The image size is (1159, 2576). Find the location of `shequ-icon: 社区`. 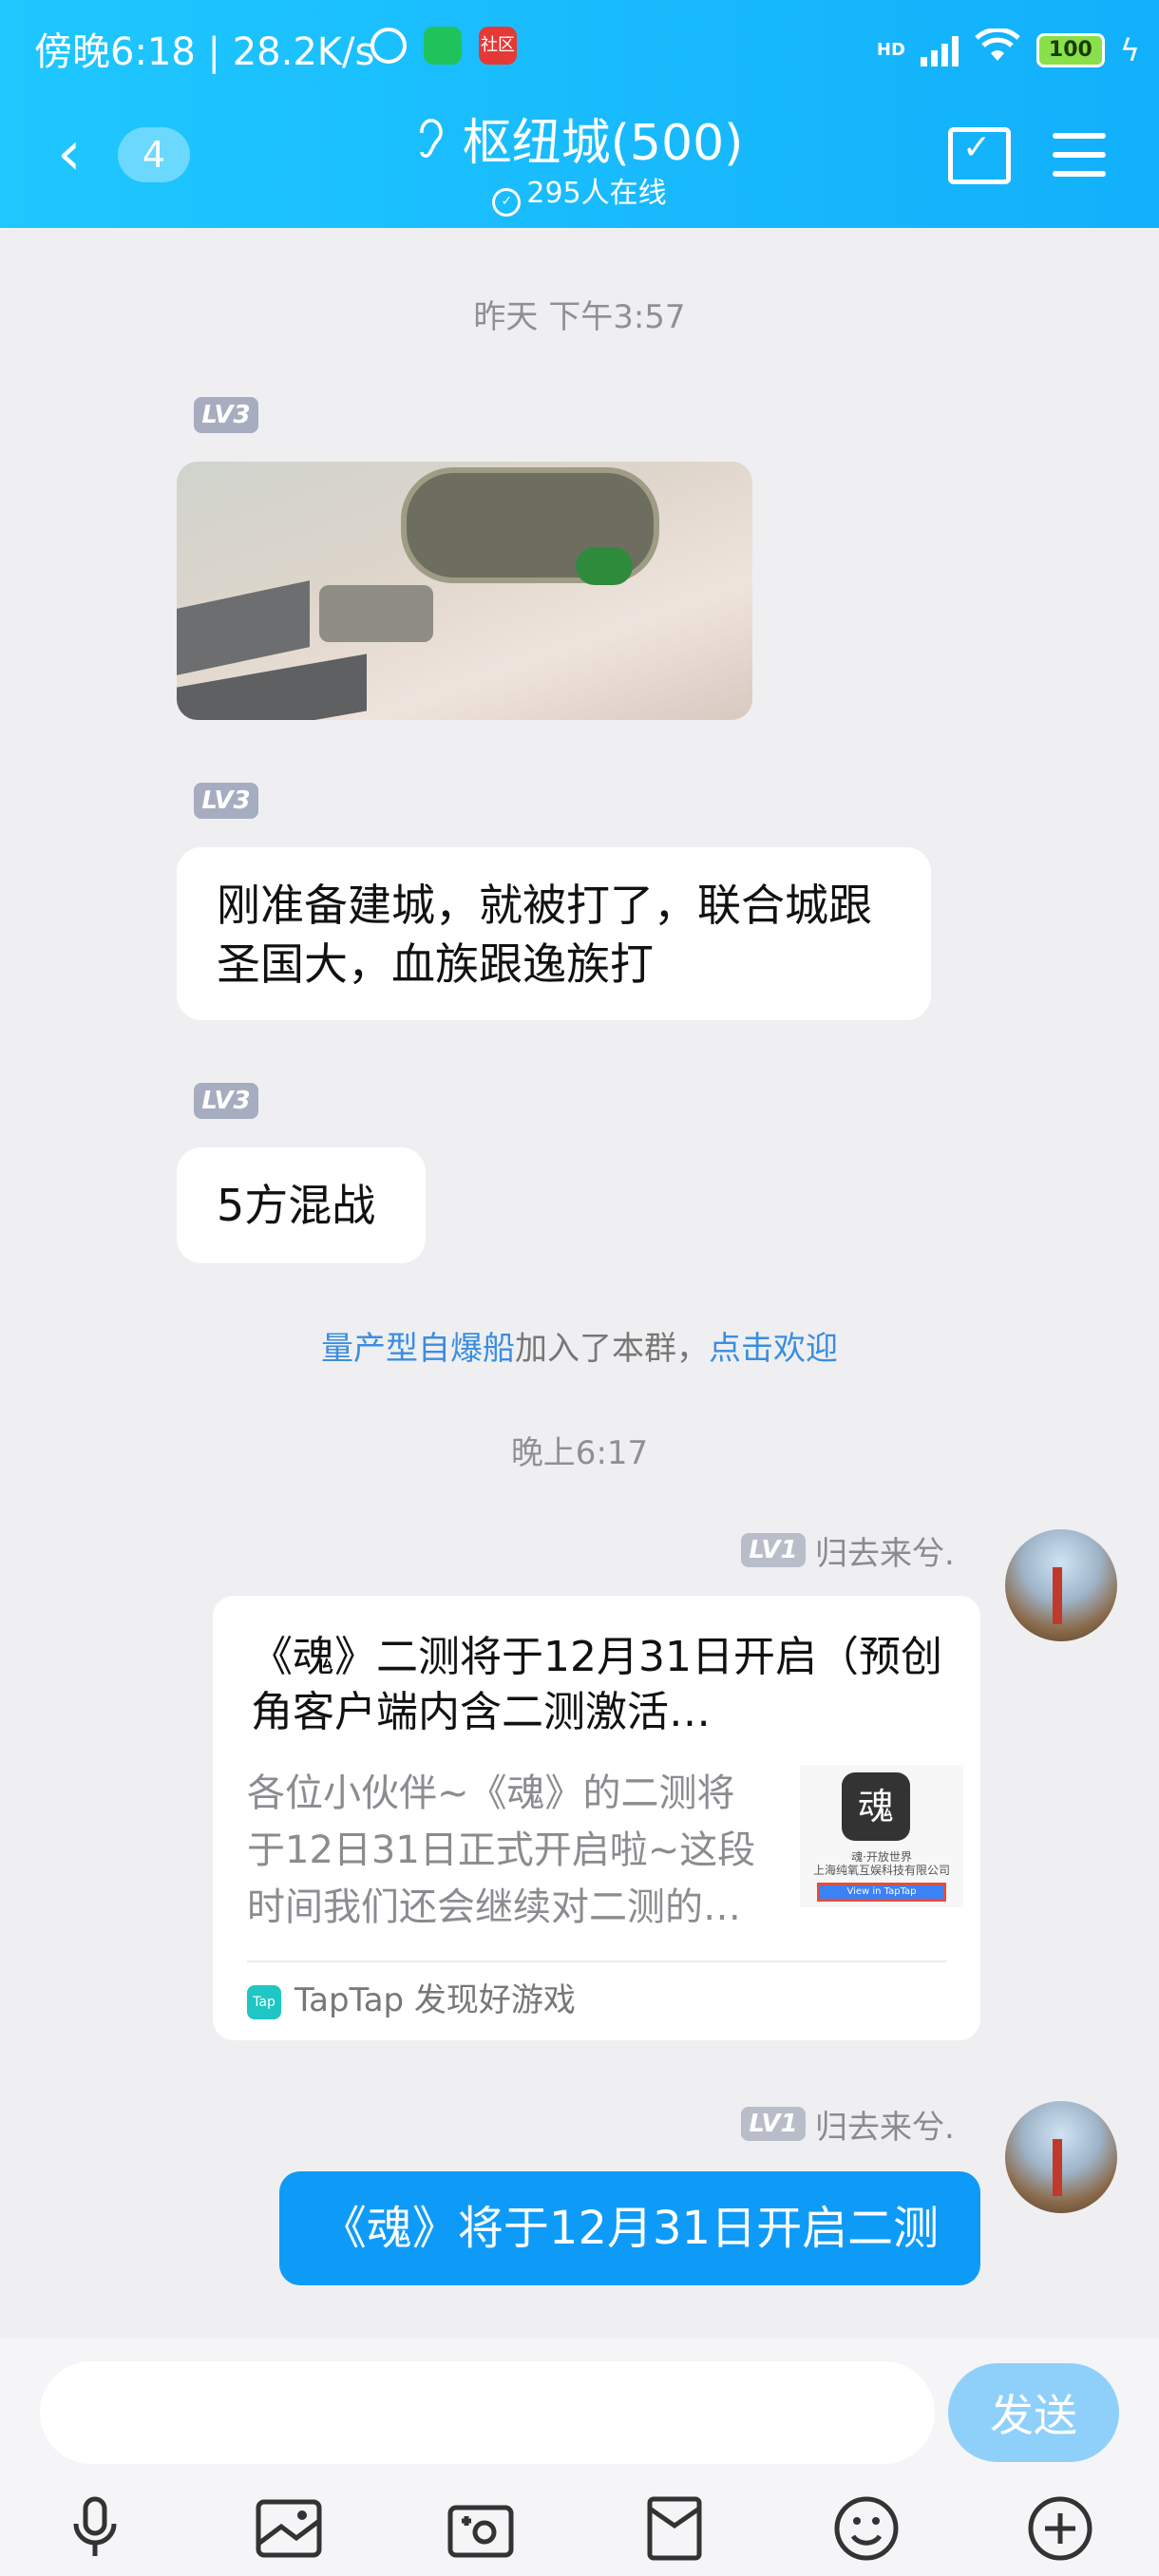

shequ-icon: 社区 is located at coordinates (498, 46).